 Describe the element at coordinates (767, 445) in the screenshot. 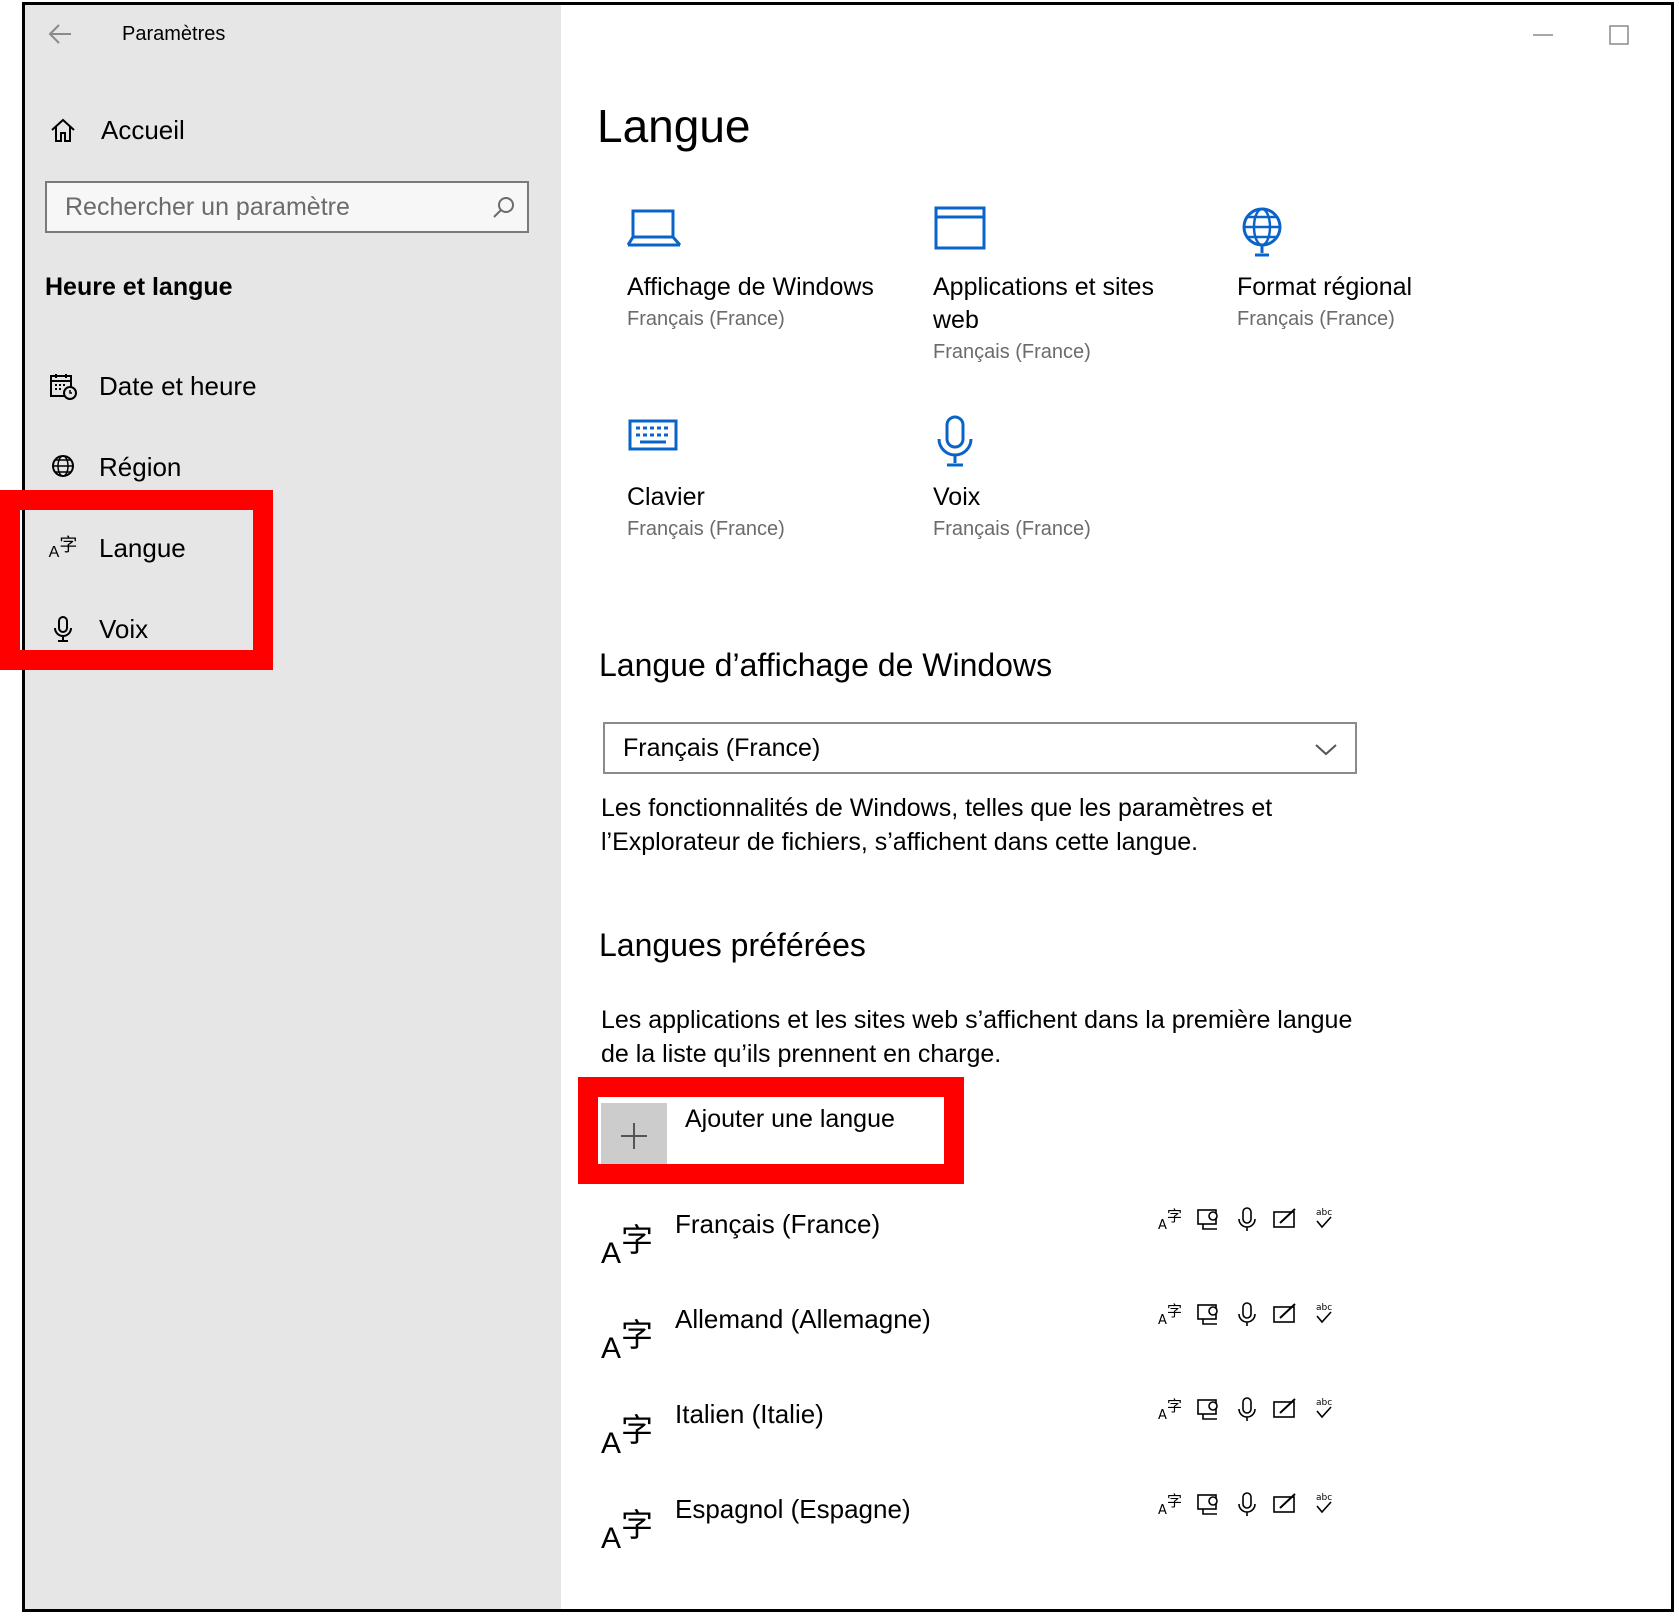

I see `keyboard-icon` at that location.